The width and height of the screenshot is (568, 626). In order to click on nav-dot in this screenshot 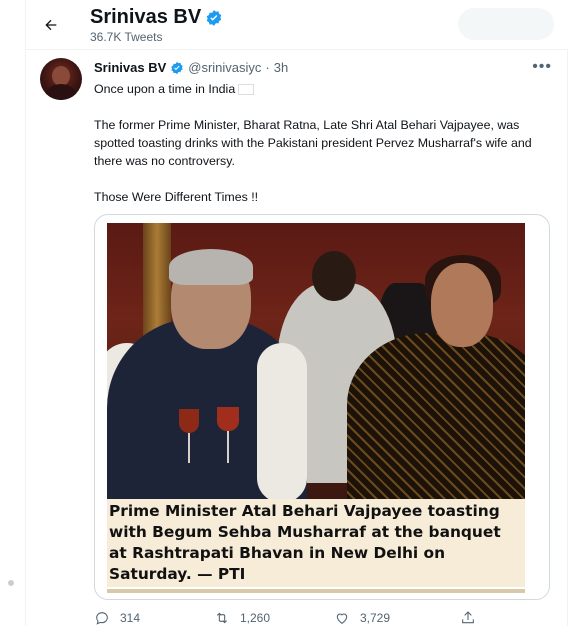, I will do `click(11, 583)`.